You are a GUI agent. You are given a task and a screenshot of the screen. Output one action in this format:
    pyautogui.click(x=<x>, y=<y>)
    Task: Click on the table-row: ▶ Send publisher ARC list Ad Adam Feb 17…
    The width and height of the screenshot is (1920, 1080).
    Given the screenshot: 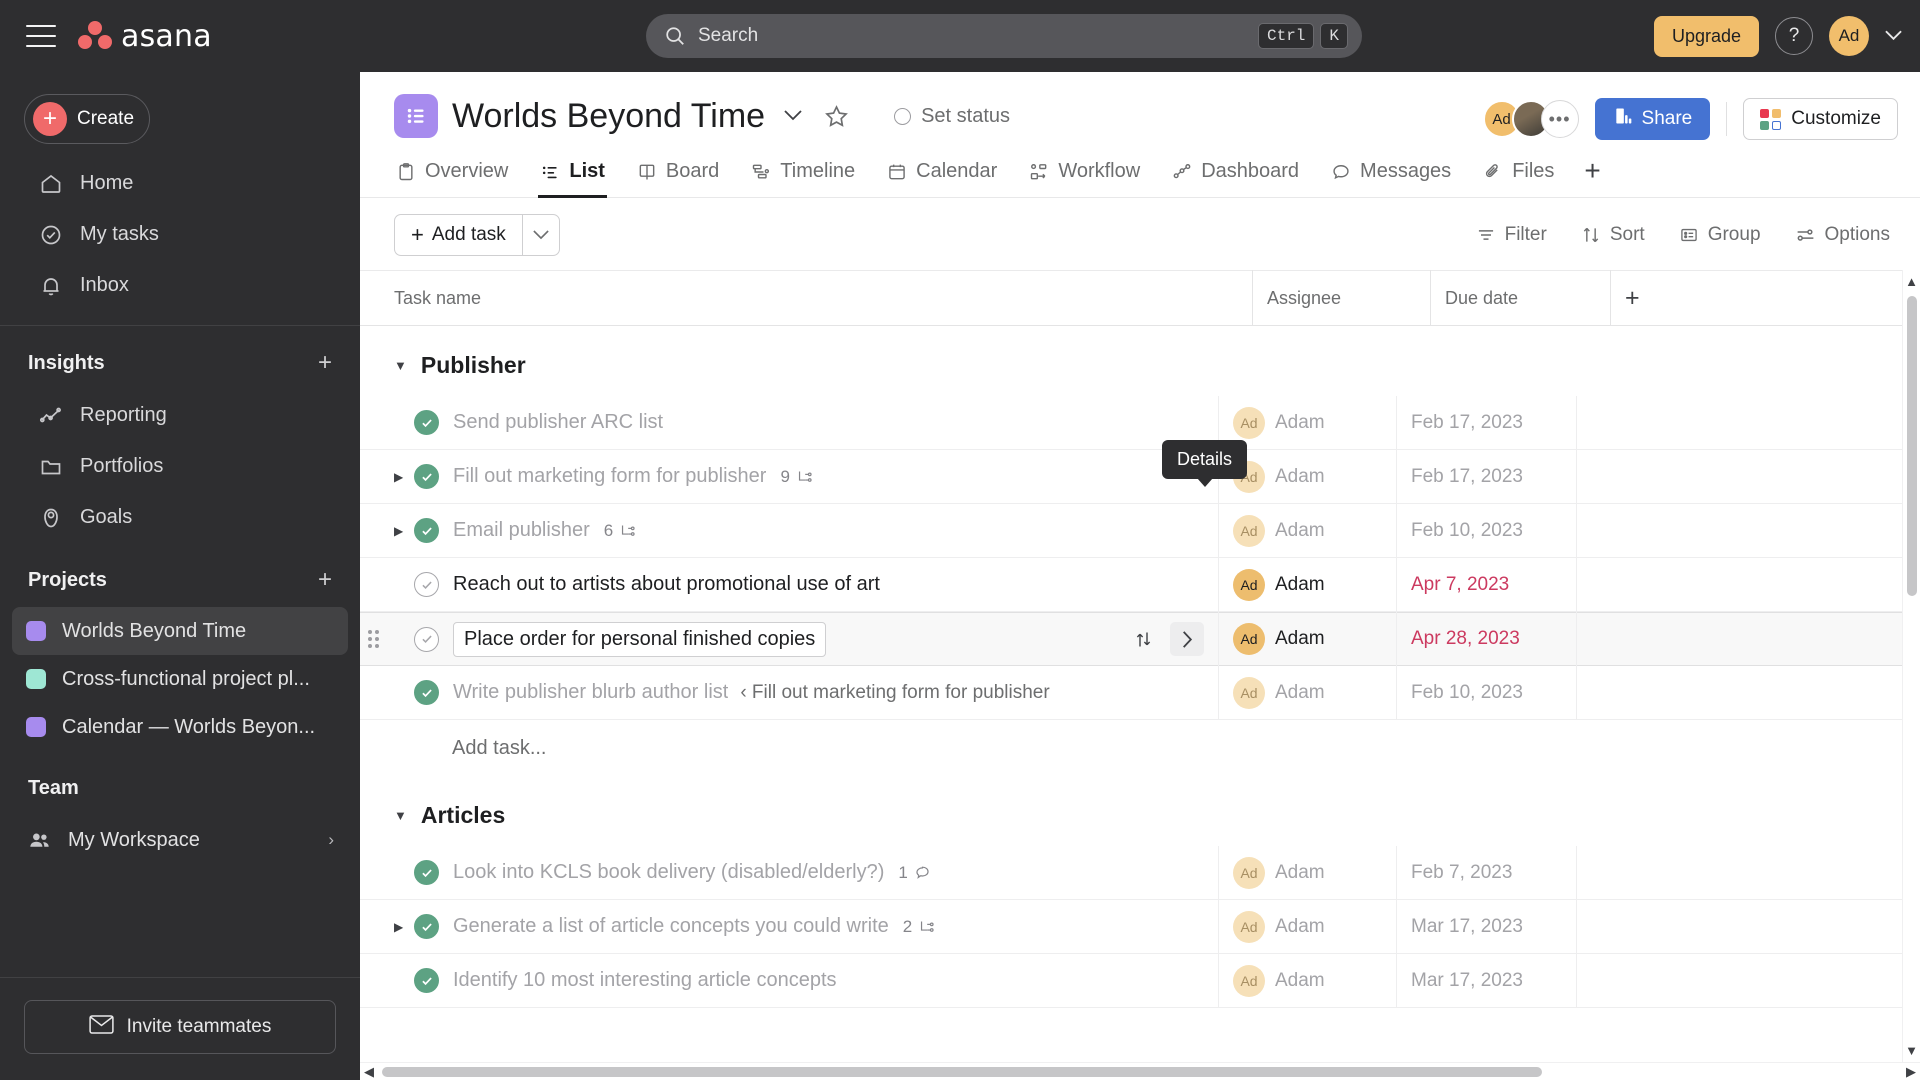 What is the action you would take?
    pyautogui.click(x=1140, y=422)
    